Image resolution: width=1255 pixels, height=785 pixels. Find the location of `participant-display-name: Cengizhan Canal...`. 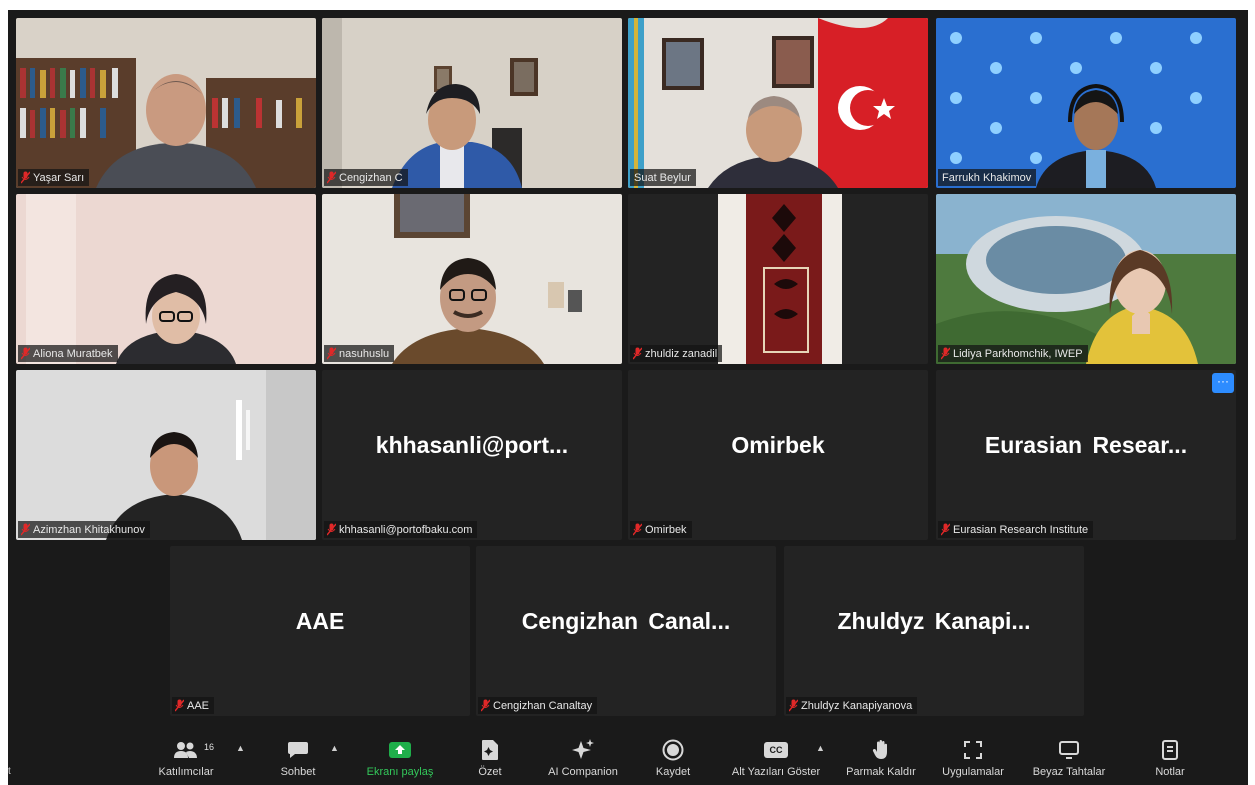

participant-display-name: Cengizhan Canal... is located at coordinates (626, 620).